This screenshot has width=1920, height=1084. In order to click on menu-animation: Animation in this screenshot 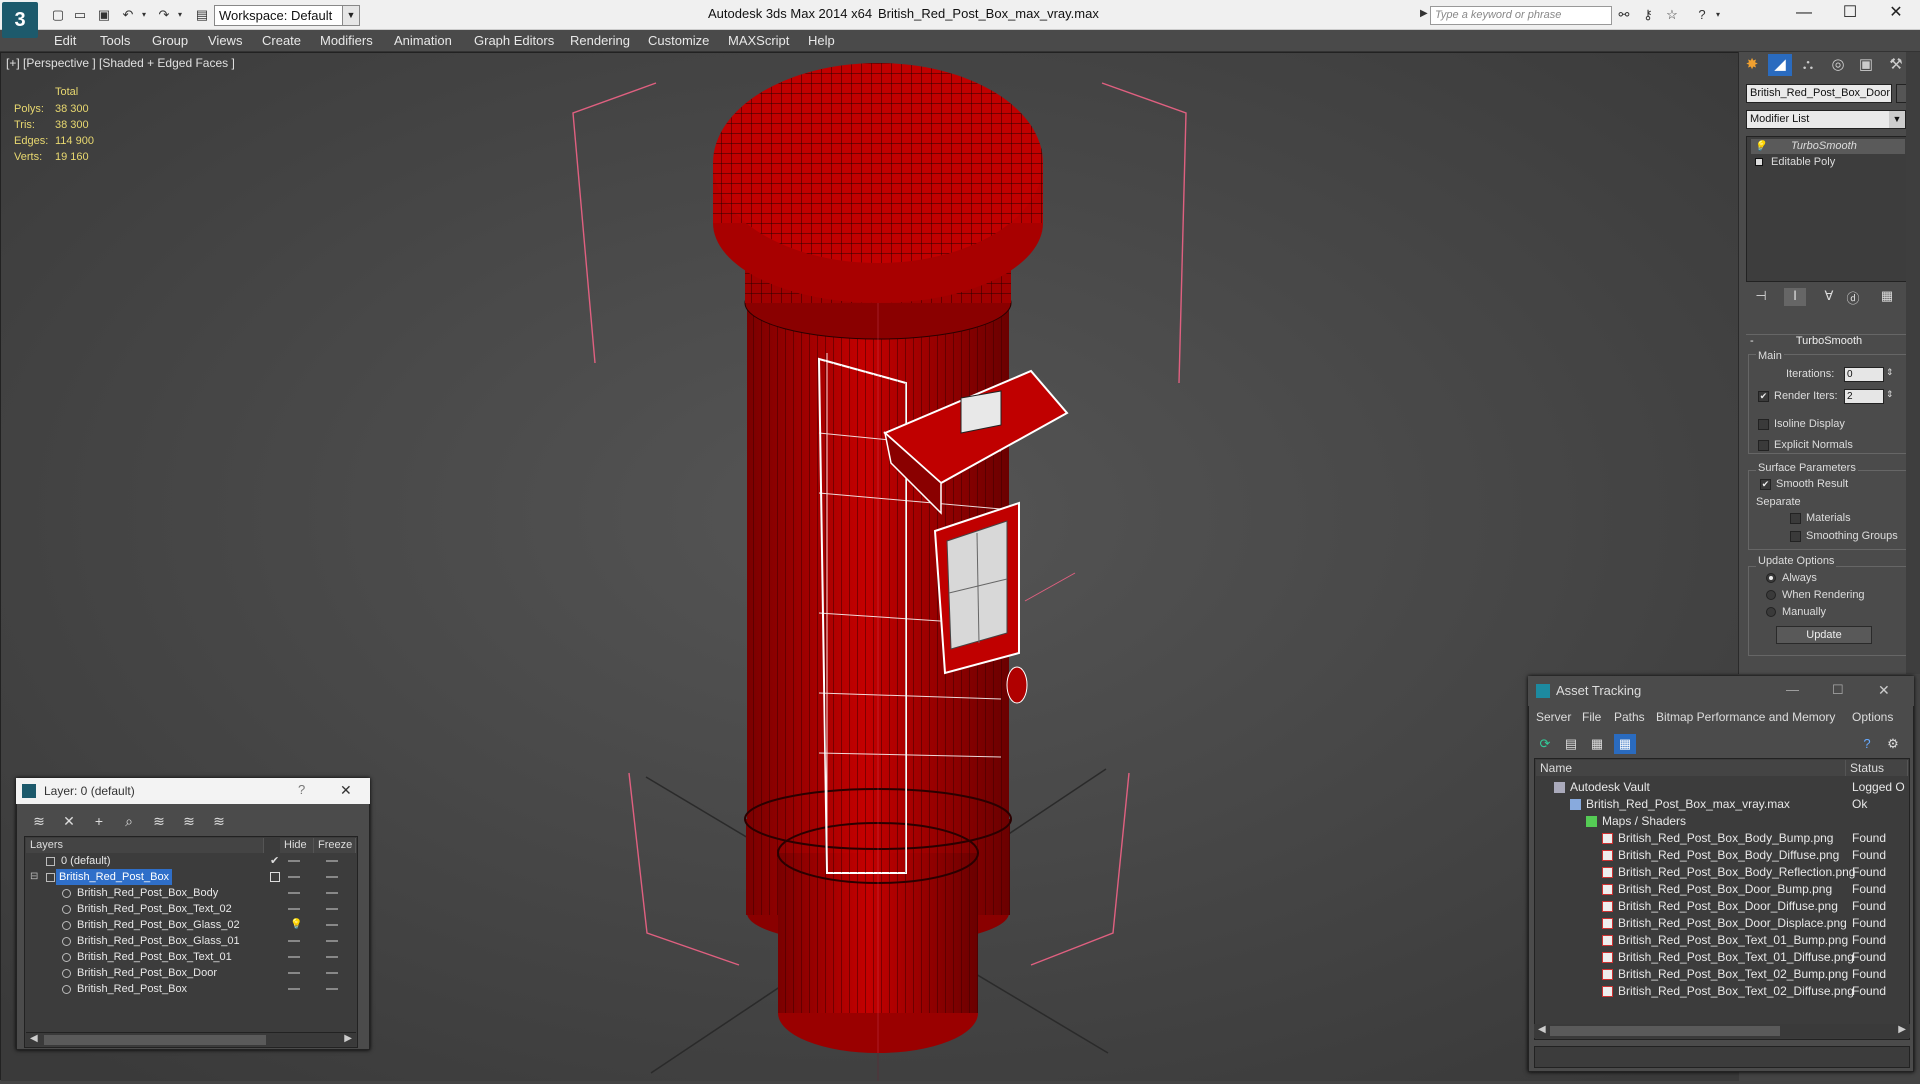, I will do `click(423, 40)`.